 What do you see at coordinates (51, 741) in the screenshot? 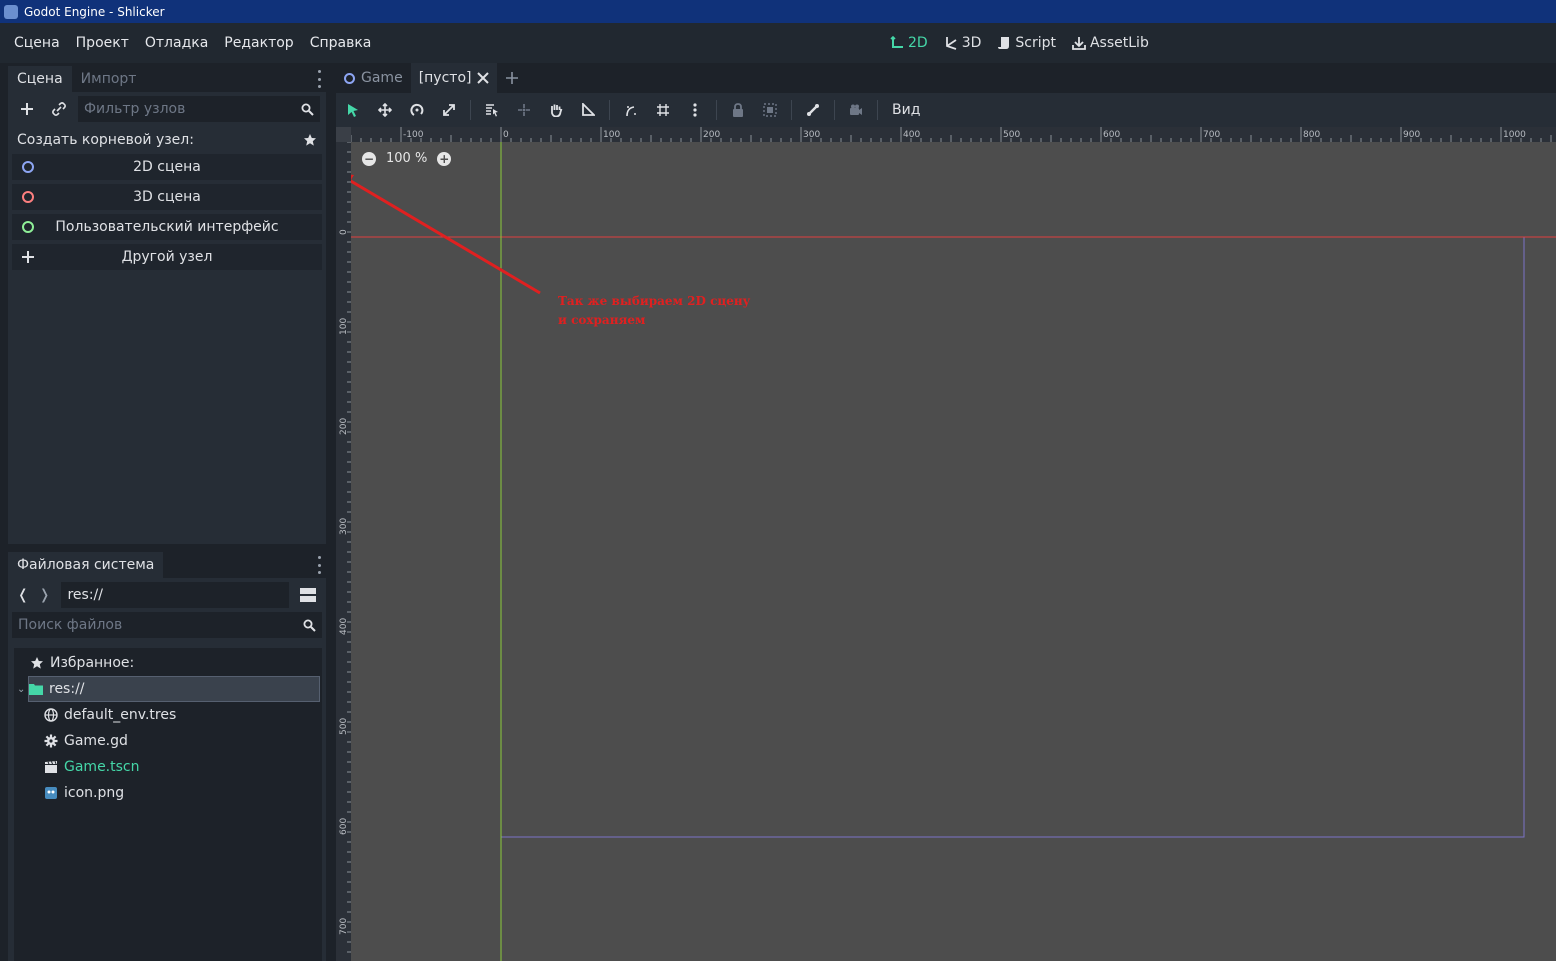
I see `gear-icon` at bounding box center [51, 741].